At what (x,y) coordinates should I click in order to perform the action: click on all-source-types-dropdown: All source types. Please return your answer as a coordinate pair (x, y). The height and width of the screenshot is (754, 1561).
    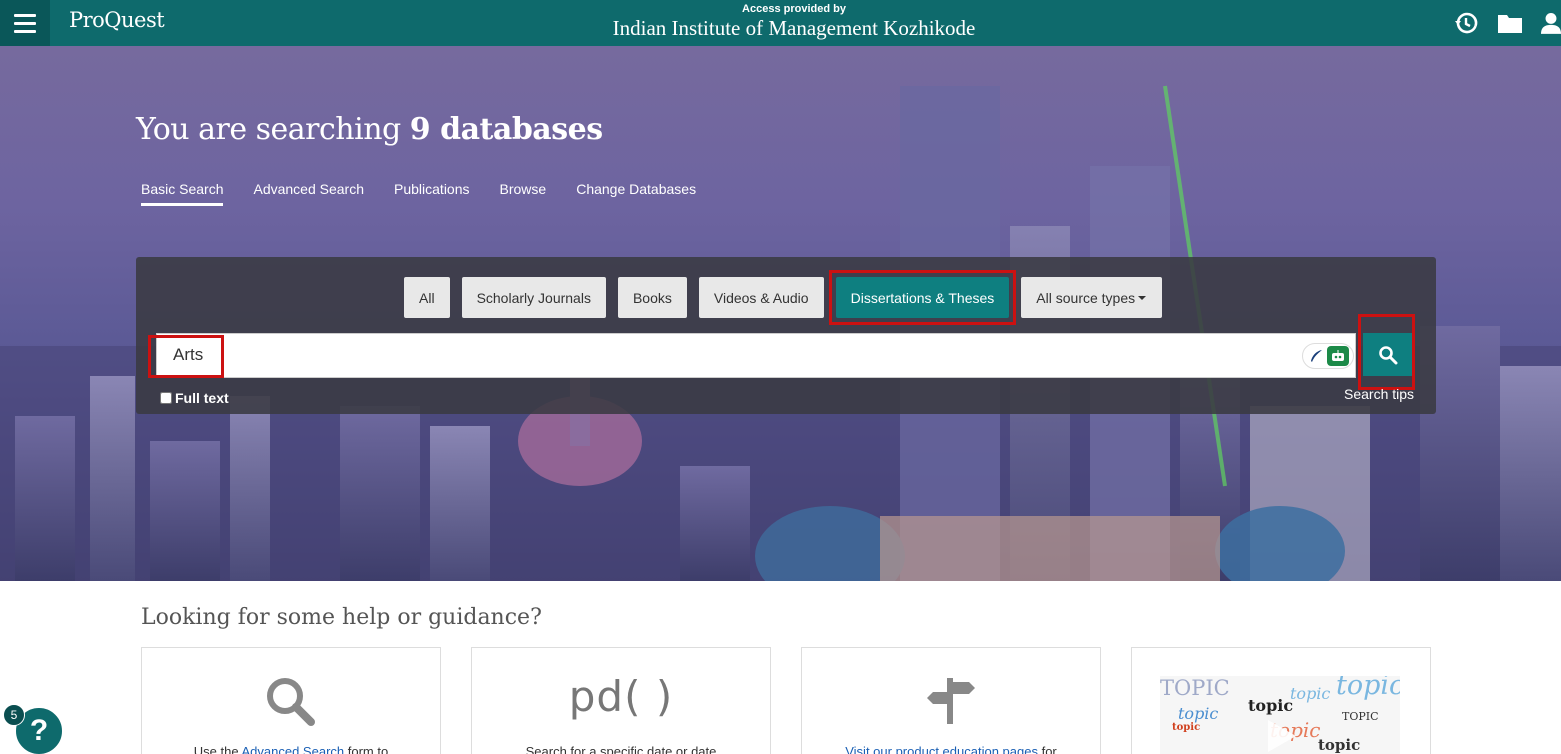
    Looking at the image, I should click on (1092, 297).